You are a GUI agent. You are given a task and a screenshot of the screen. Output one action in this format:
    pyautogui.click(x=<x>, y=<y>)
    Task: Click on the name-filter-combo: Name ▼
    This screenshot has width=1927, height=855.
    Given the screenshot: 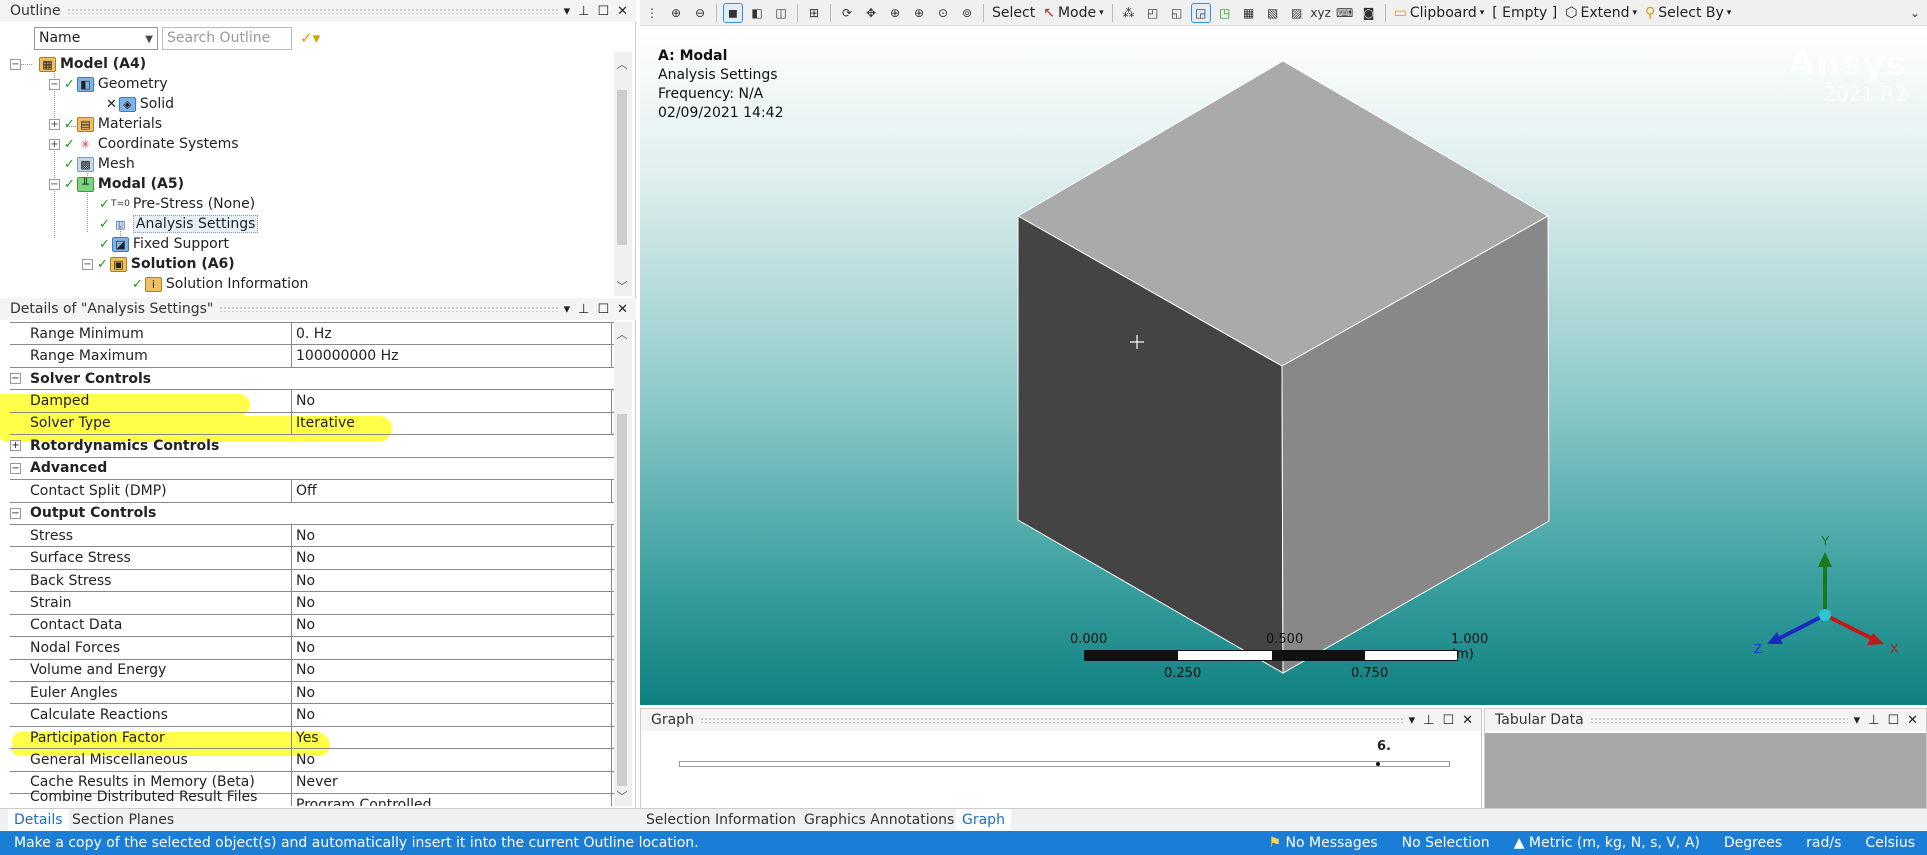 What is the action you would take?
    pyautogui.click(x=96, y=38)
    